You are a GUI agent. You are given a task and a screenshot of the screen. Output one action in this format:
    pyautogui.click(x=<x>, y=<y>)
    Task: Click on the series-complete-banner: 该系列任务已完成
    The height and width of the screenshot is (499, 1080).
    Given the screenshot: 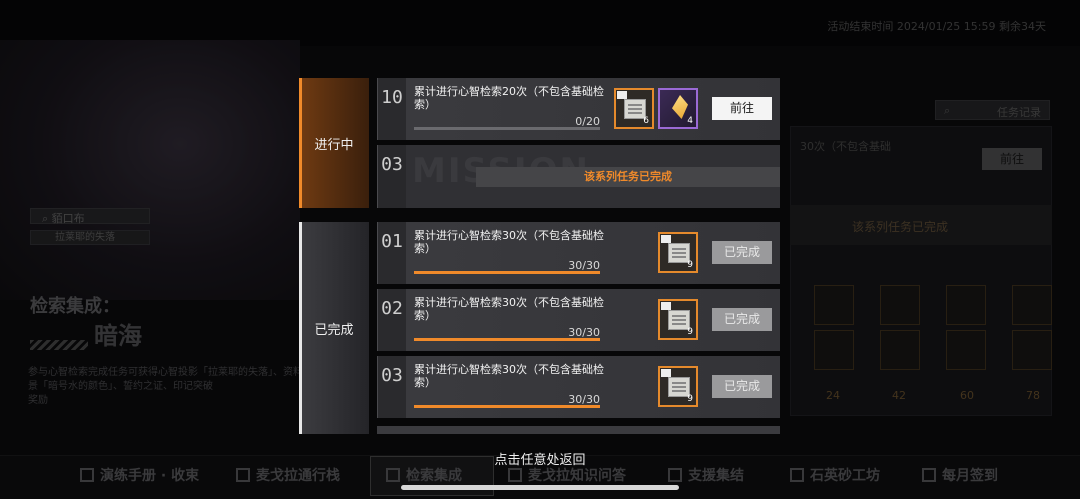 What is the action you would take?
    pyautogui.click(x=628, y=177)
    